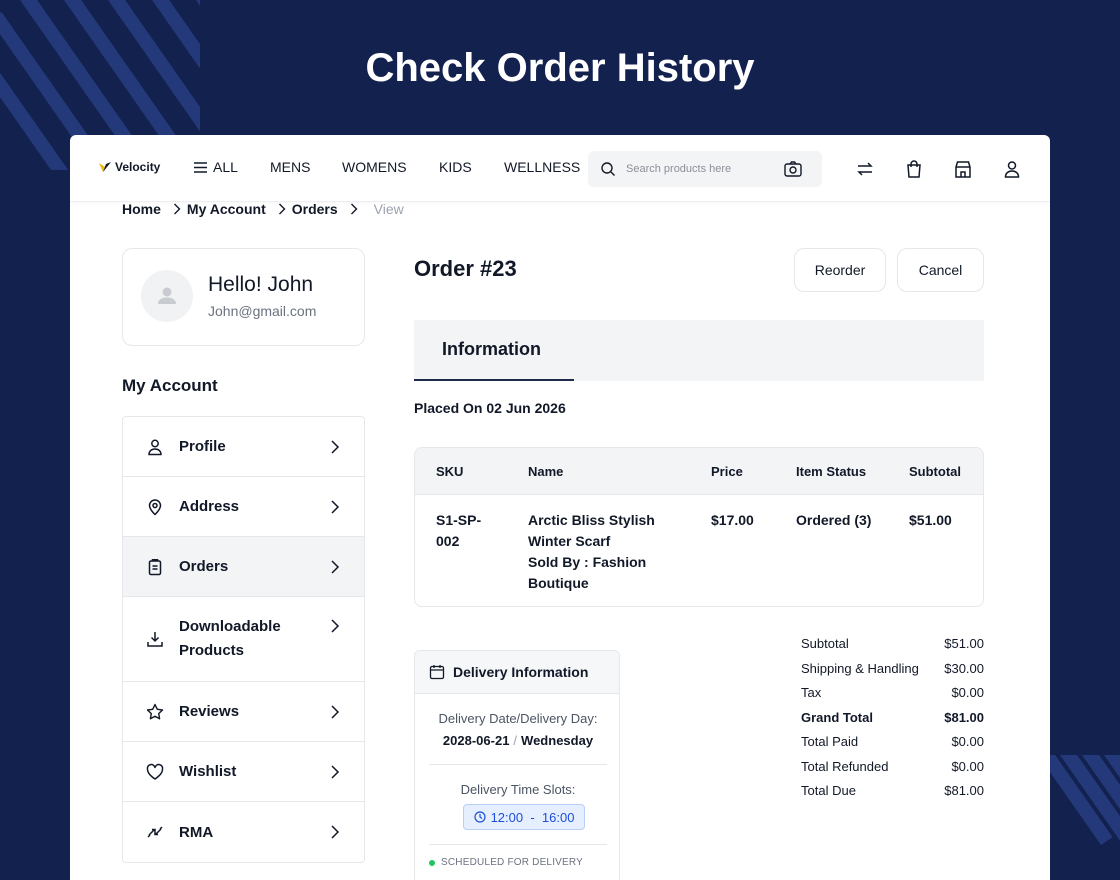 The width and height of the screenshot is (1120, 880). I want to click on sidebar-item-orders: Orders, so click(243, 567).